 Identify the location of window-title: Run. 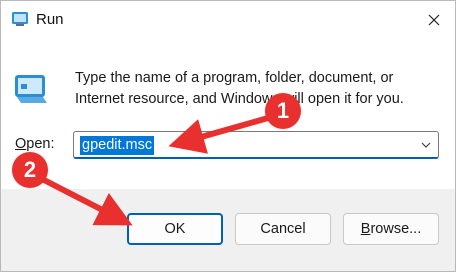
(50, 19).